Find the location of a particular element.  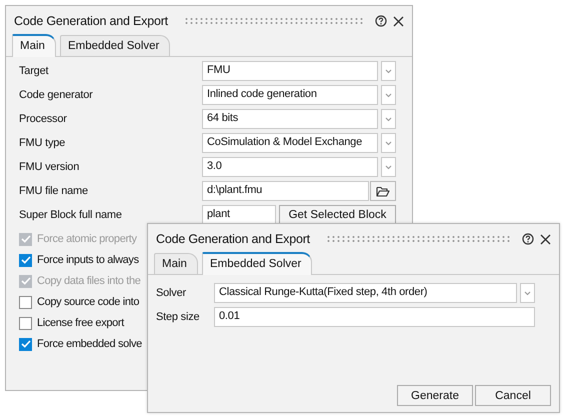

checkbox-label: License free export is located at coordinates (80, 323).